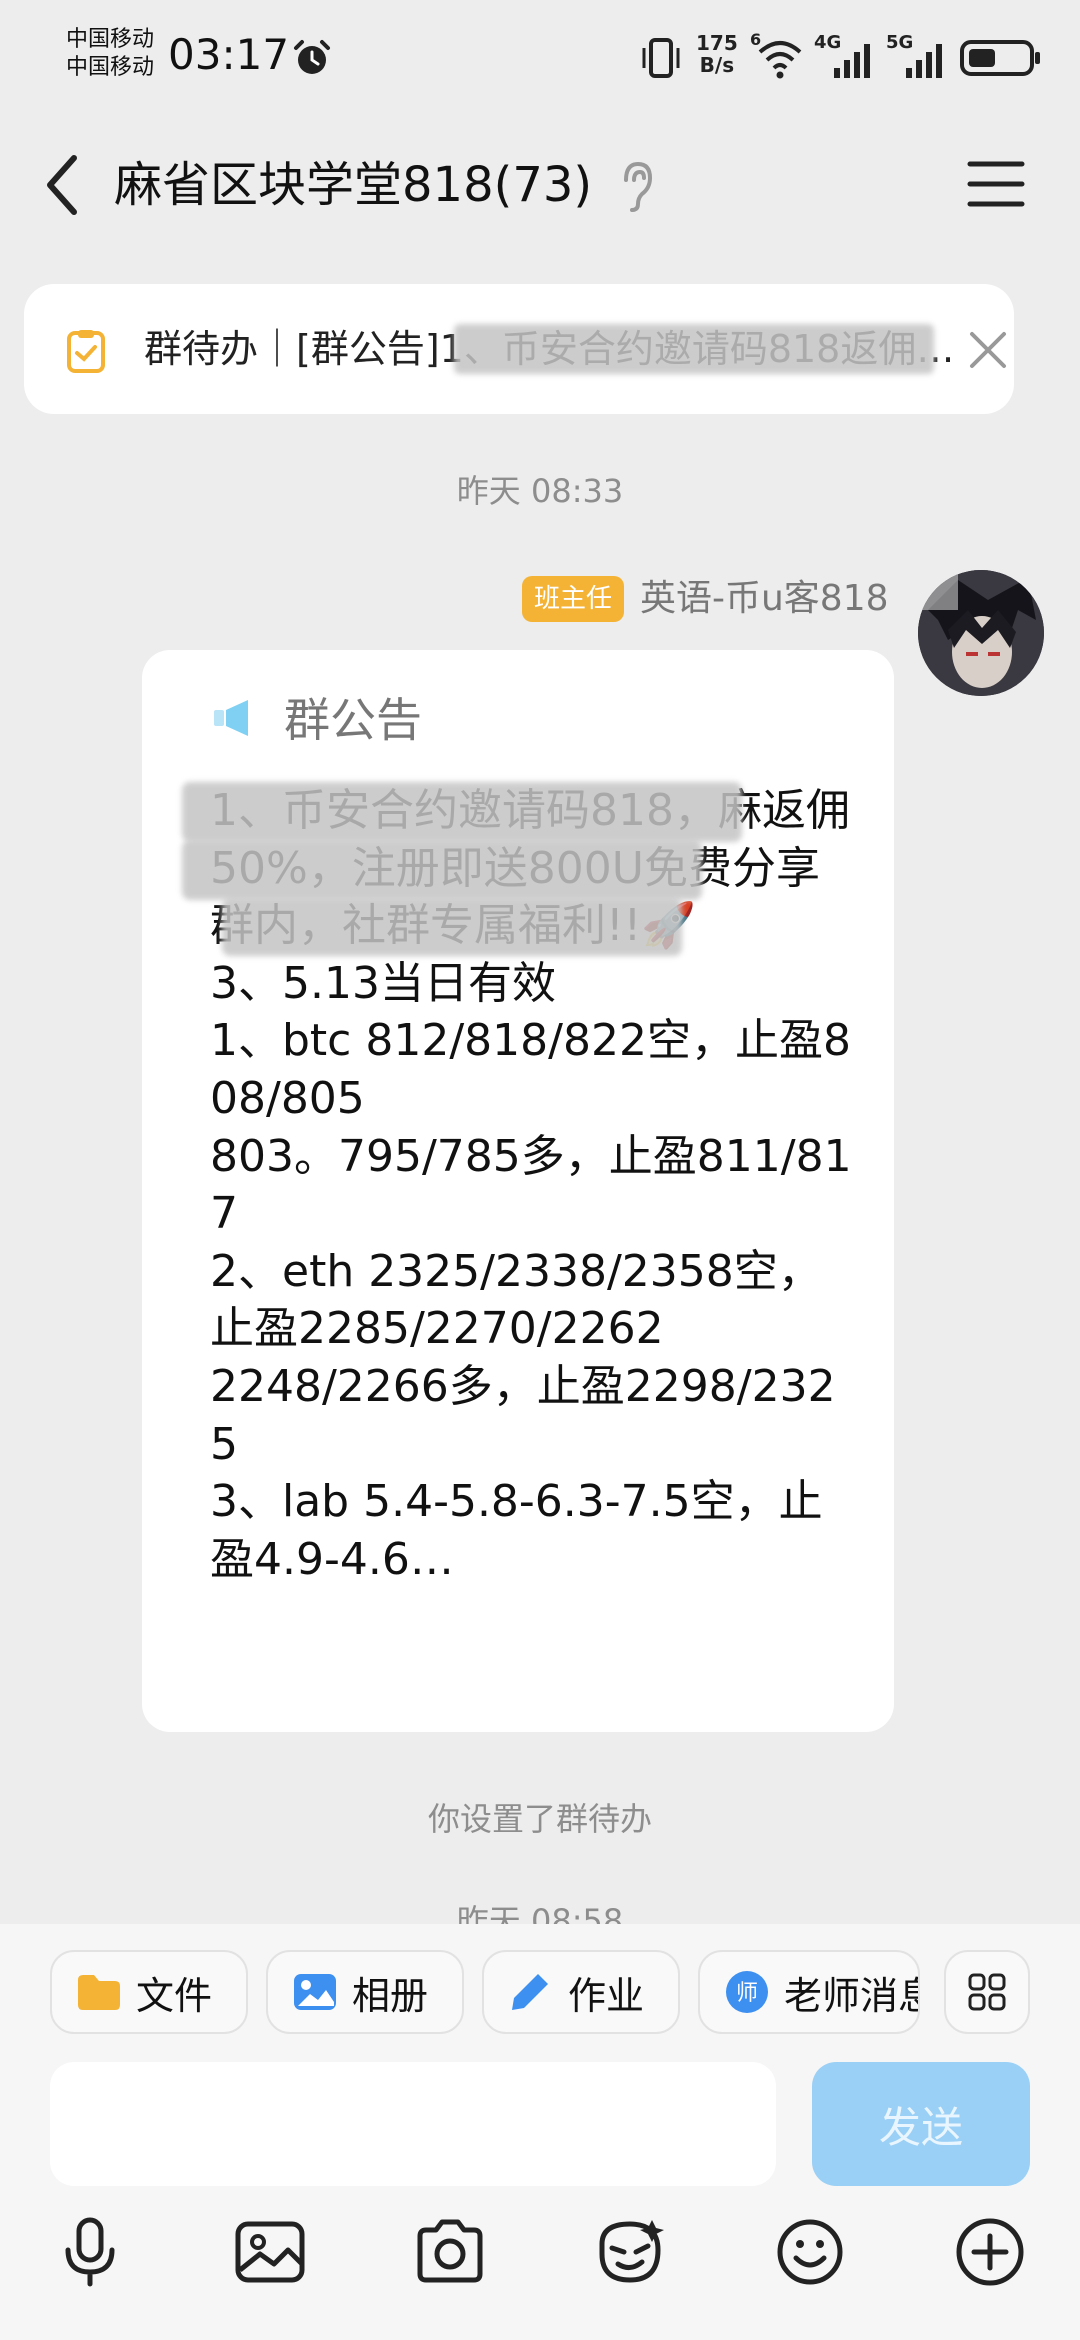 This screenshot has height=2340, width=1080. I want to click on carrier-1: 中国移动, so click(110, 39).